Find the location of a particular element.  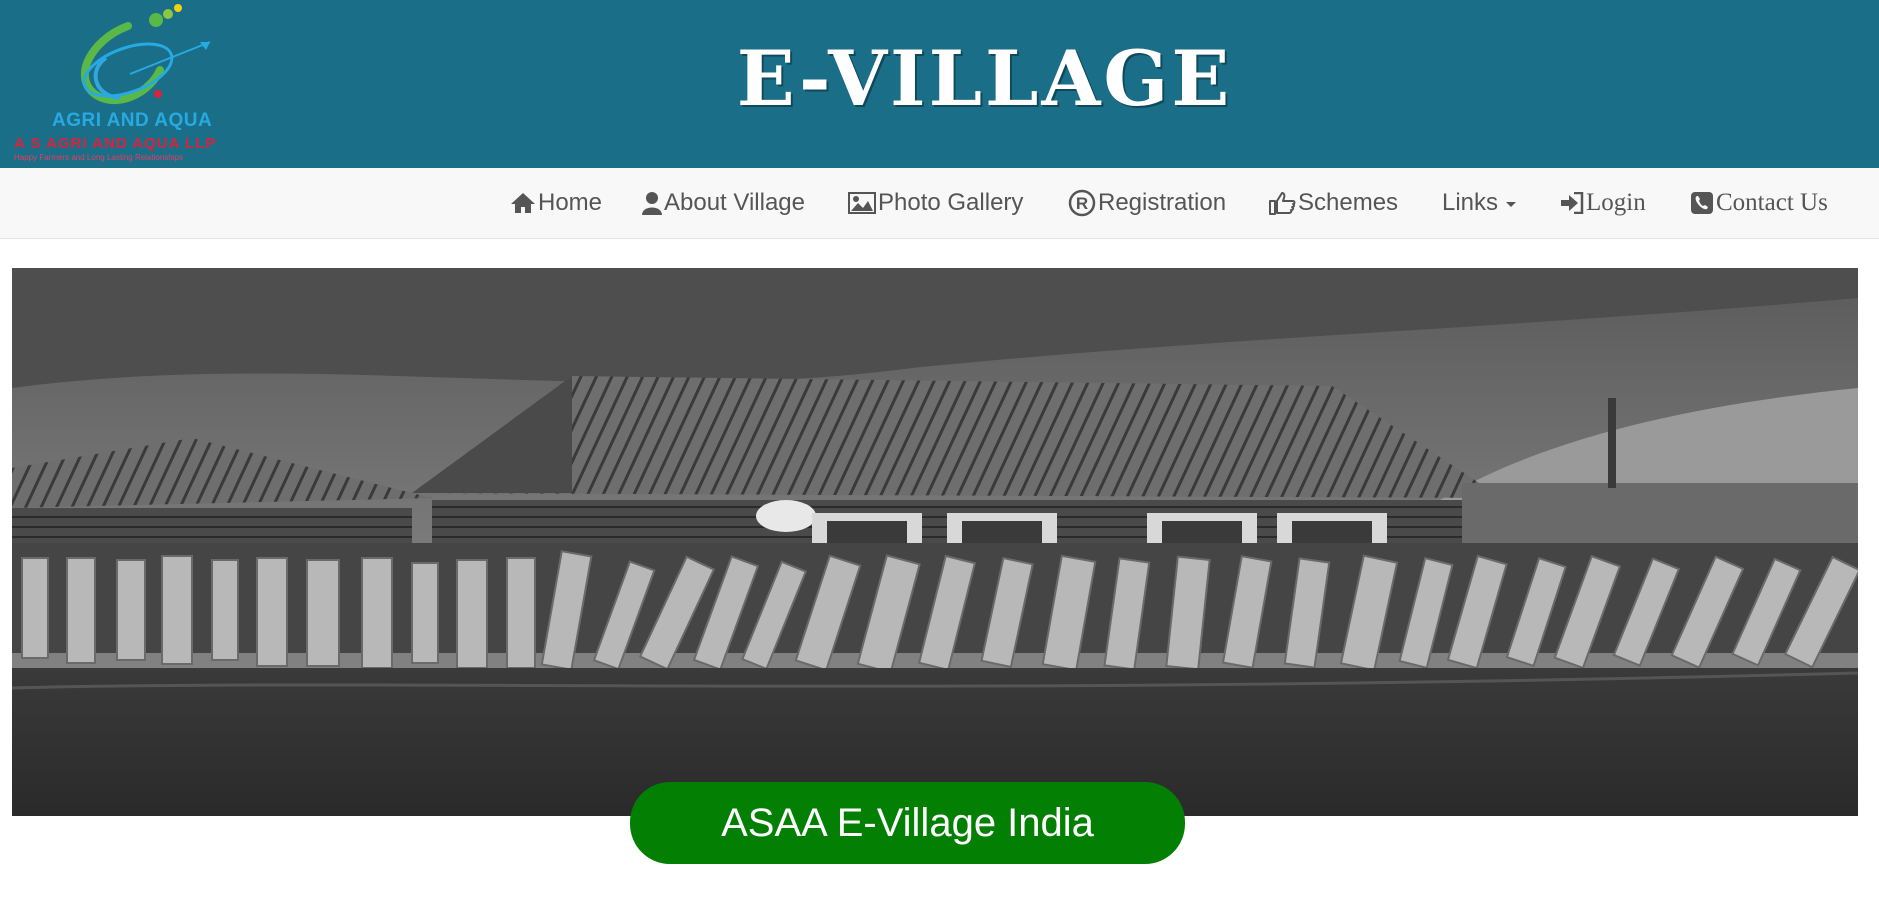

nav-label-photo-gallery: Photo Gallery is located at coordinates (951, 202).